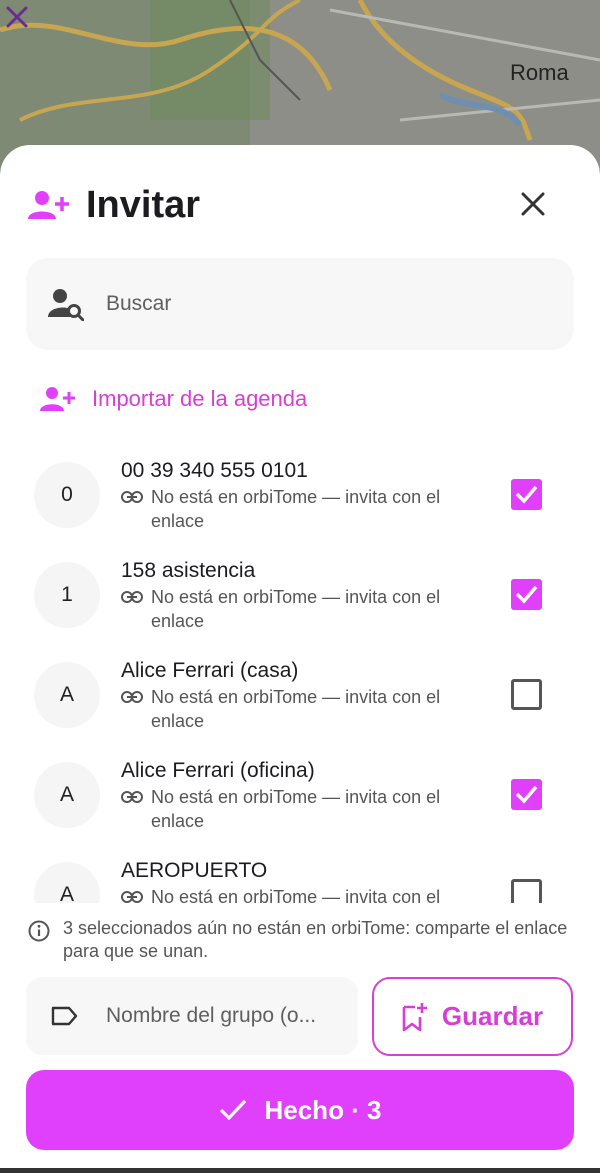  What do you see at coordinates (143, 204) in the screenshot?
I see `page-title: Invitar` at bounding box center [143, 204].